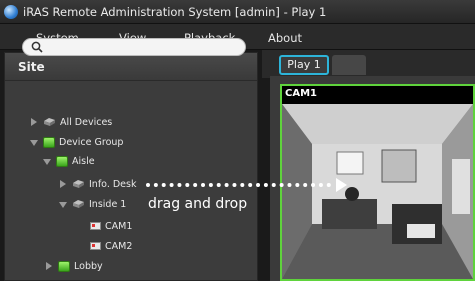 This screenshot has height=281, width=475. Describe the element at coordinates (113, 184) in the screenshot. I see `tree-item-label: Info. Desk` at that location.